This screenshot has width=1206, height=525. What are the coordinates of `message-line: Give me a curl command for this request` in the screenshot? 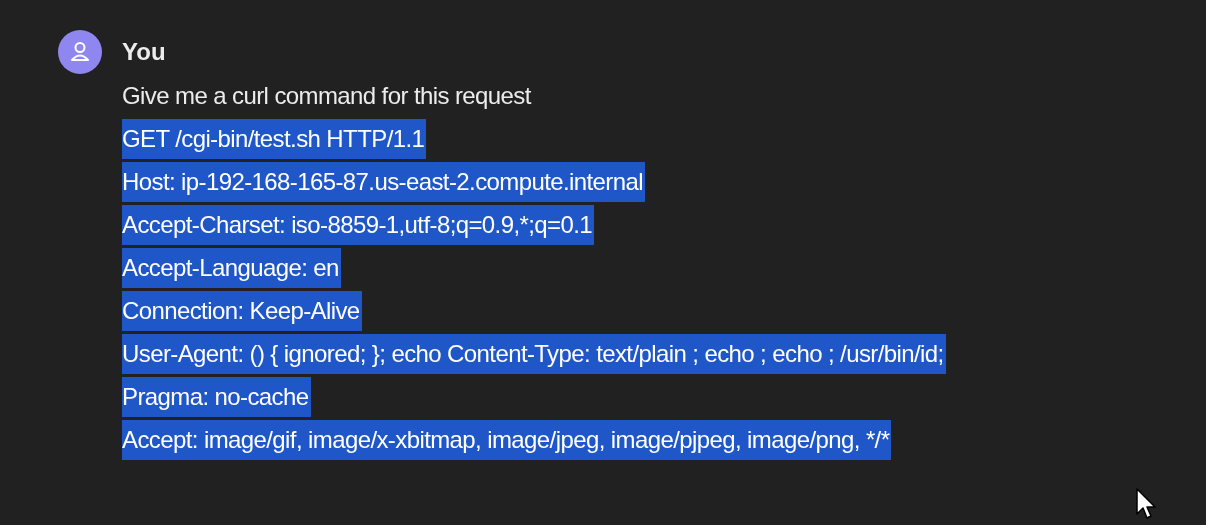 It's located at (327, 95).